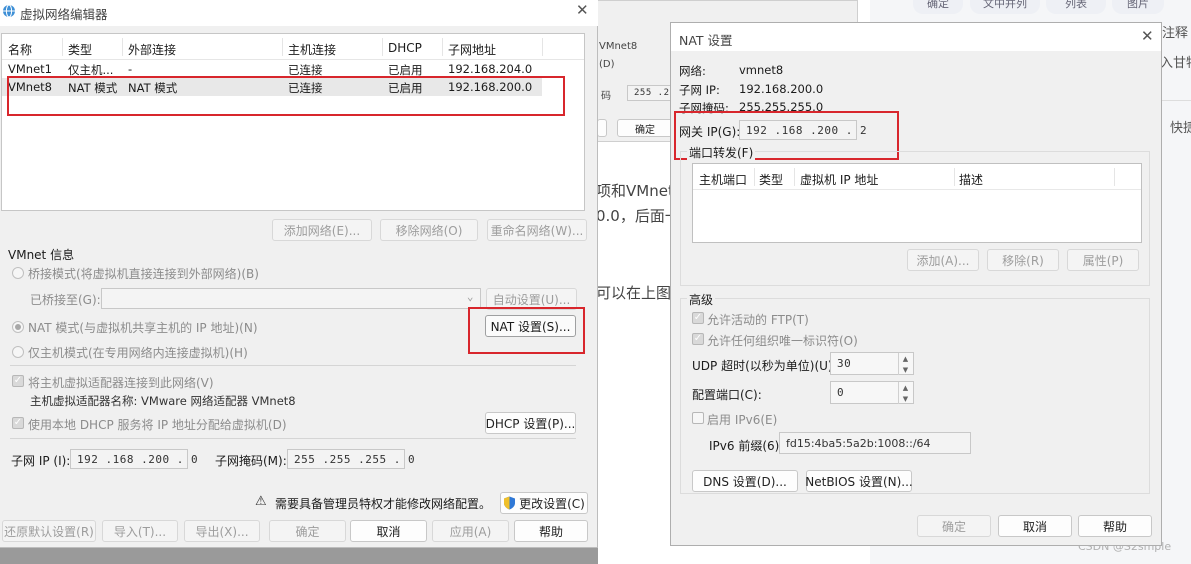 Image resolution: width=1191 pixels, height=564 pixels. I want to click on vne-title: 虚拟网络编辑器, so click(64, 14).